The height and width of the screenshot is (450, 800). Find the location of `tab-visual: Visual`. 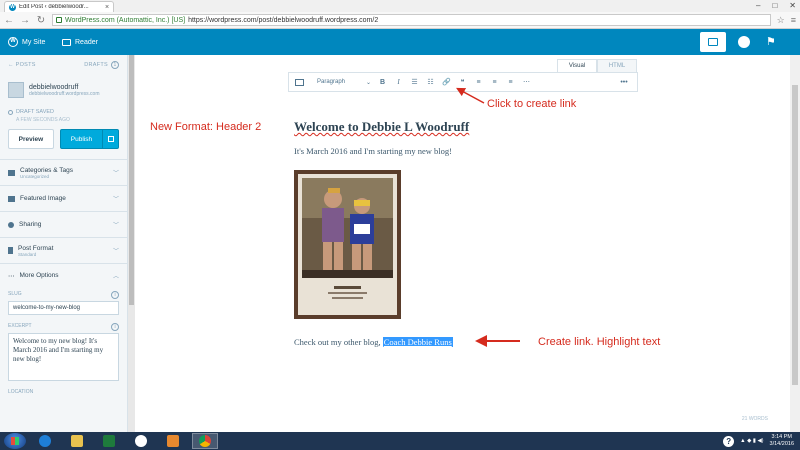

tab-visual: Visual is located at coordinates (577, 66).